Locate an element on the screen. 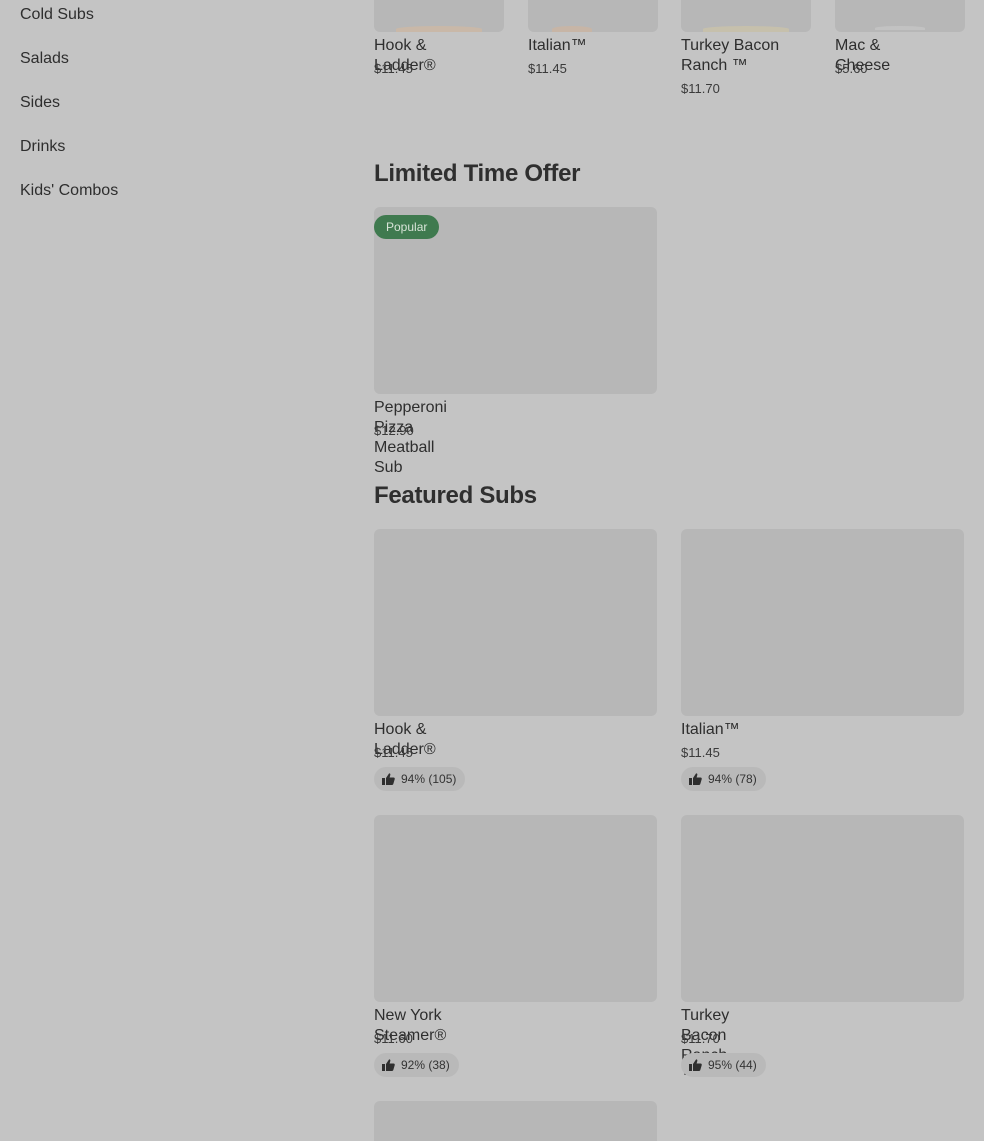 The height and width of the screenshot is (1141, 984). popular-badge: Popular is located at coordinates (407, 227).